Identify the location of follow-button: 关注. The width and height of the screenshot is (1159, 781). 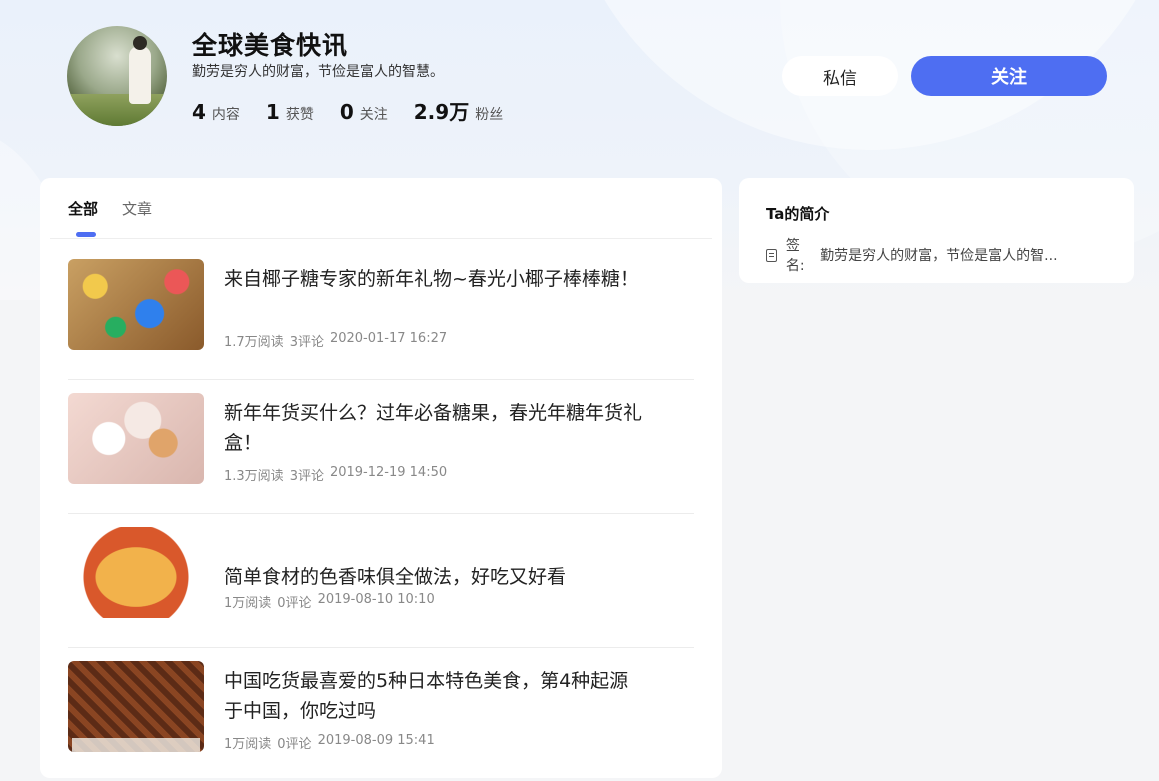
(1009, 76).